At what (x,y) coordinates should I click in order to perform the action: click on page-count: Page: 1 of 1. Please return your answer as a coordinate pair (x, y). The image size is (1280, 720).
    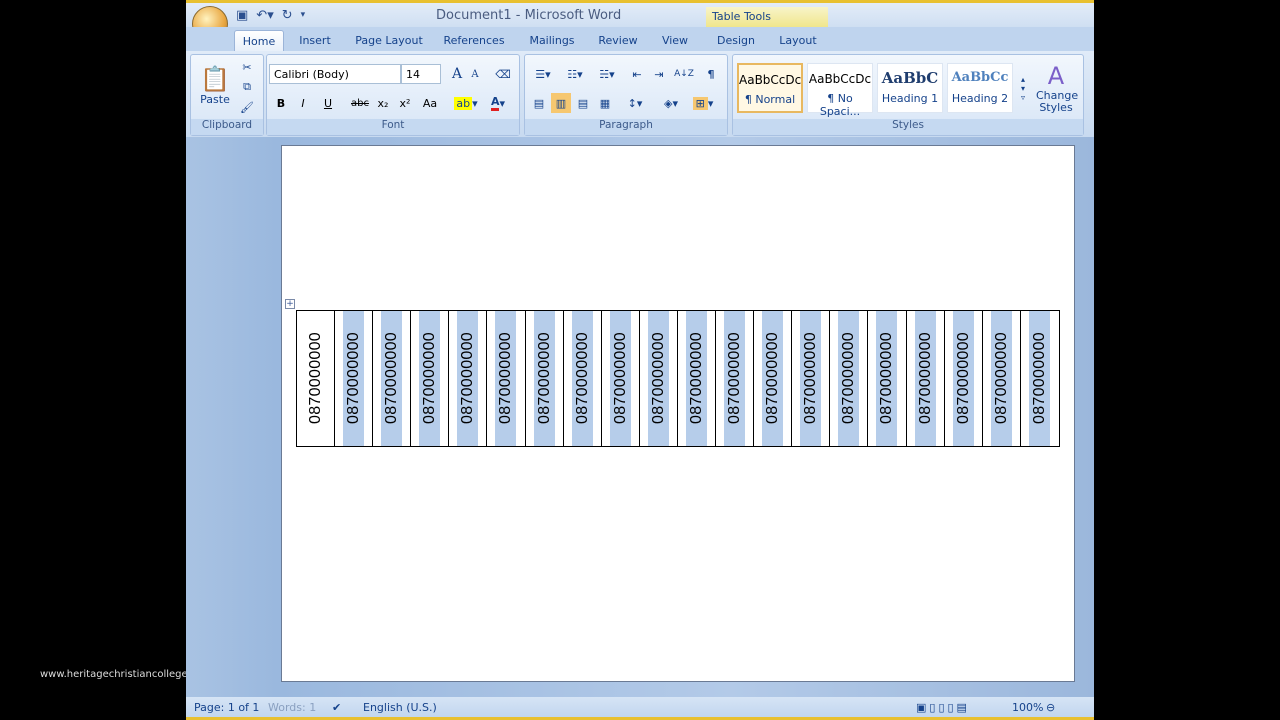
    Looking at the image, I should click on (226, 707).